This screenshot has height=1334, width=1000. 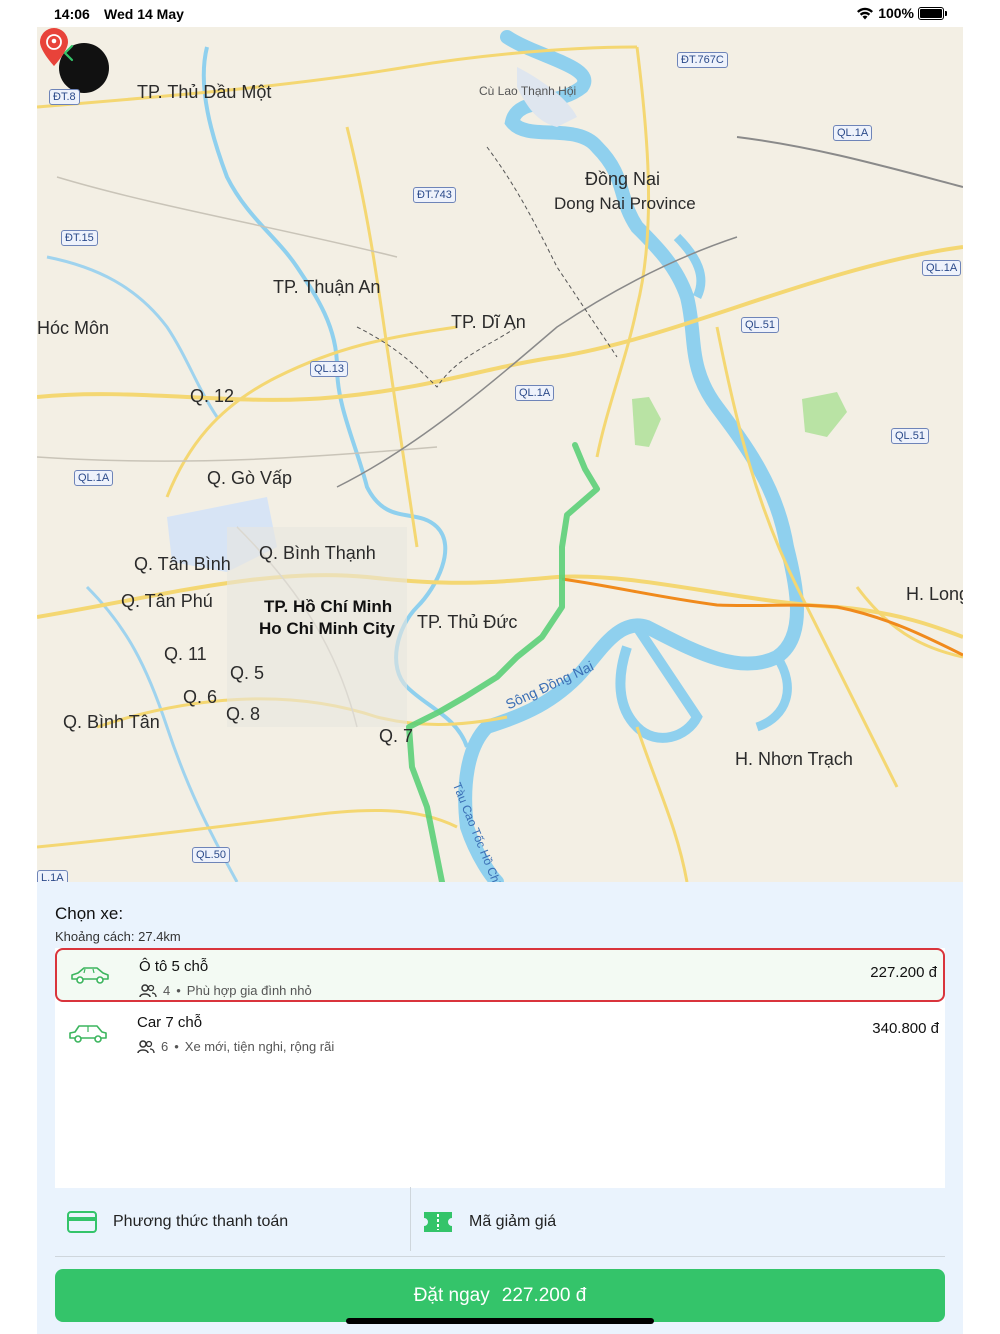 I want to click on map-label: TP. Thủ Đức, so click(x=467, y=622).